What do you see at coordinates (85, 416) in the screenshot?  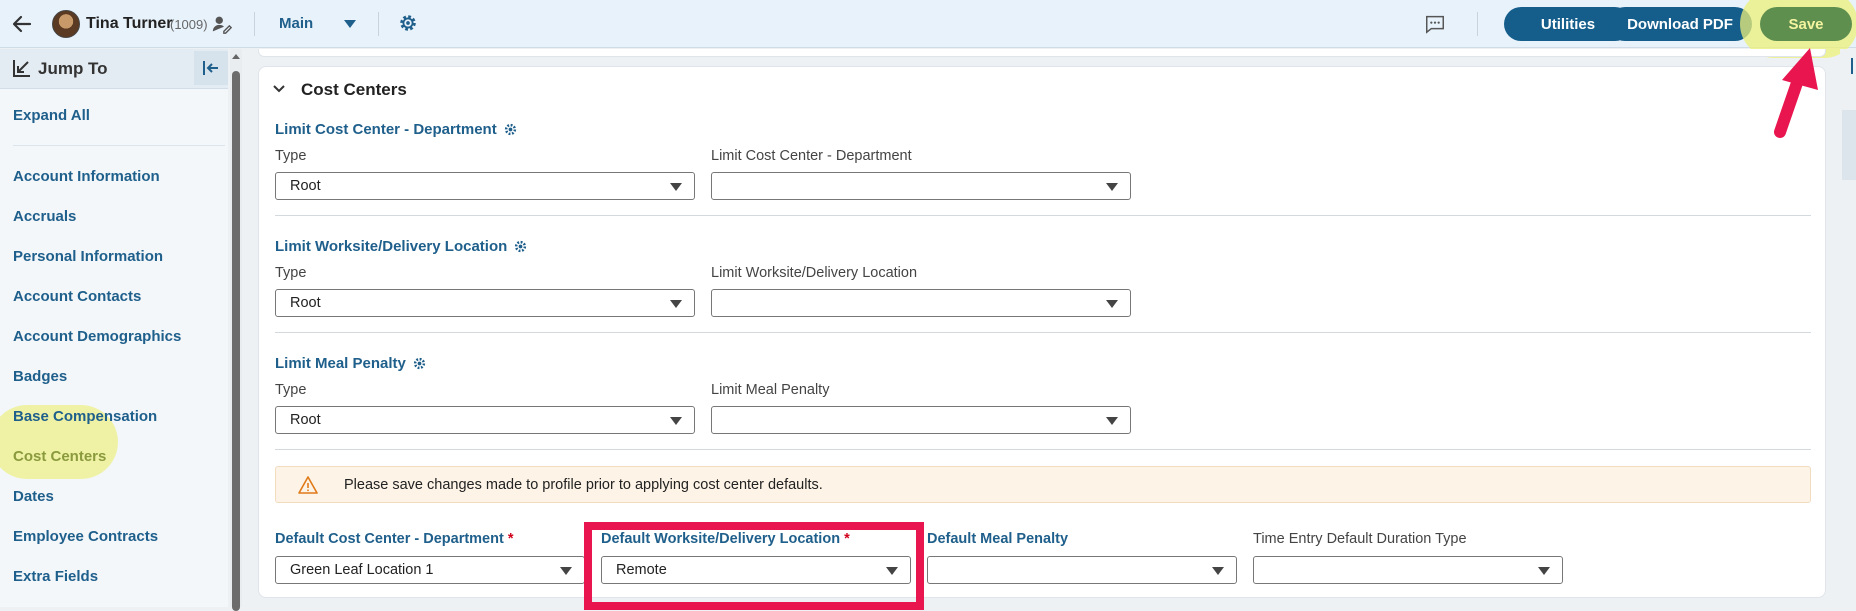 I see `sidebar-item-base-compensation: Base Compensation` at bounding box center [85, 416].